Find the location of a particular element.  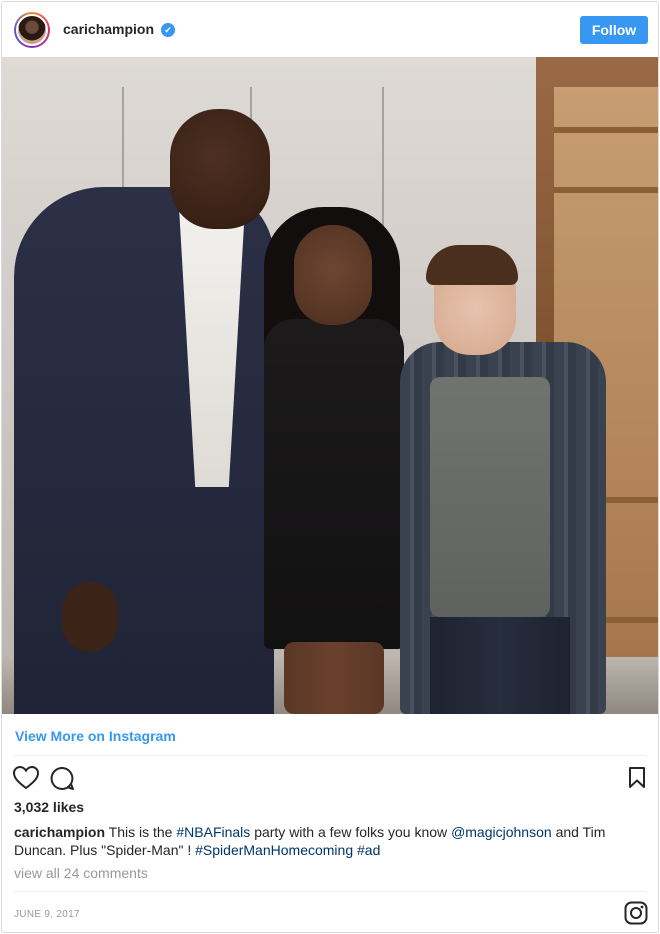

hashtag-link: #NBAFinals is located at coordinates (213, 832).